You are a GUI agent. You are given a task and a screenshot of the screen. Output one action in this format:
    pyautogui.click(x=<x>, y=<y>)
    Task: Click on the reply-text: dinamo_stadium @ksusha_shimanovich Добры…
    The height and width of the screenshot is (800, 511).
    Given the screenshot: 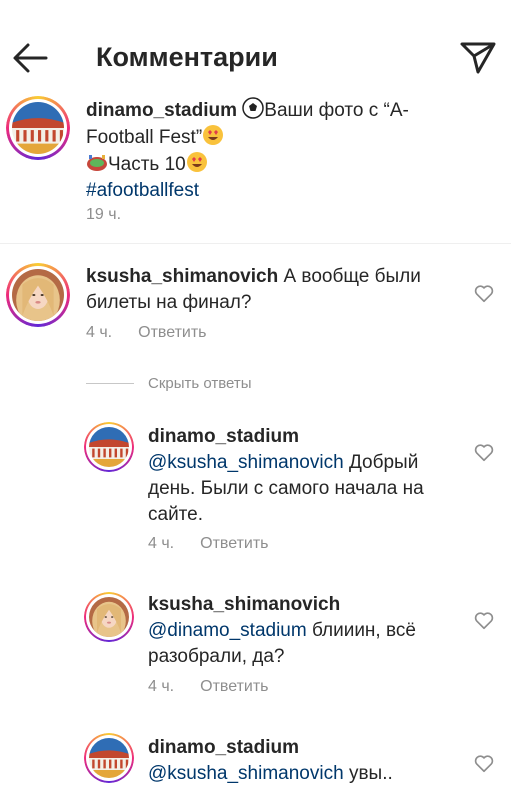 What is the action you would take?
    pyautogui.click(x=308, y=476)
    